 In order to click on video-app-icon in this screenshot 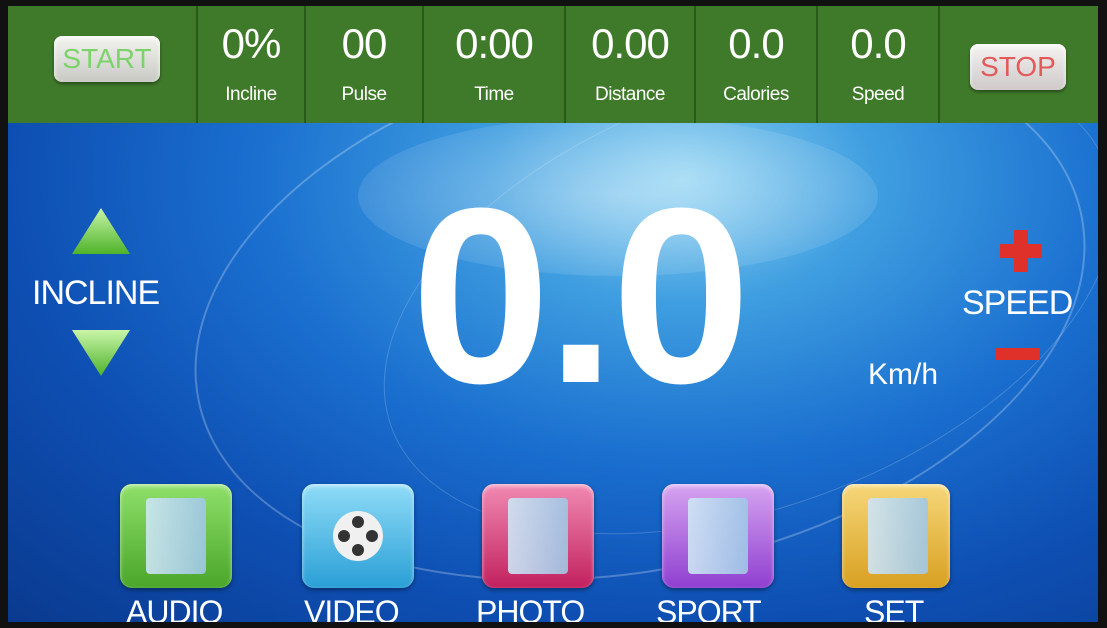, I will do `click(358, 536)`.